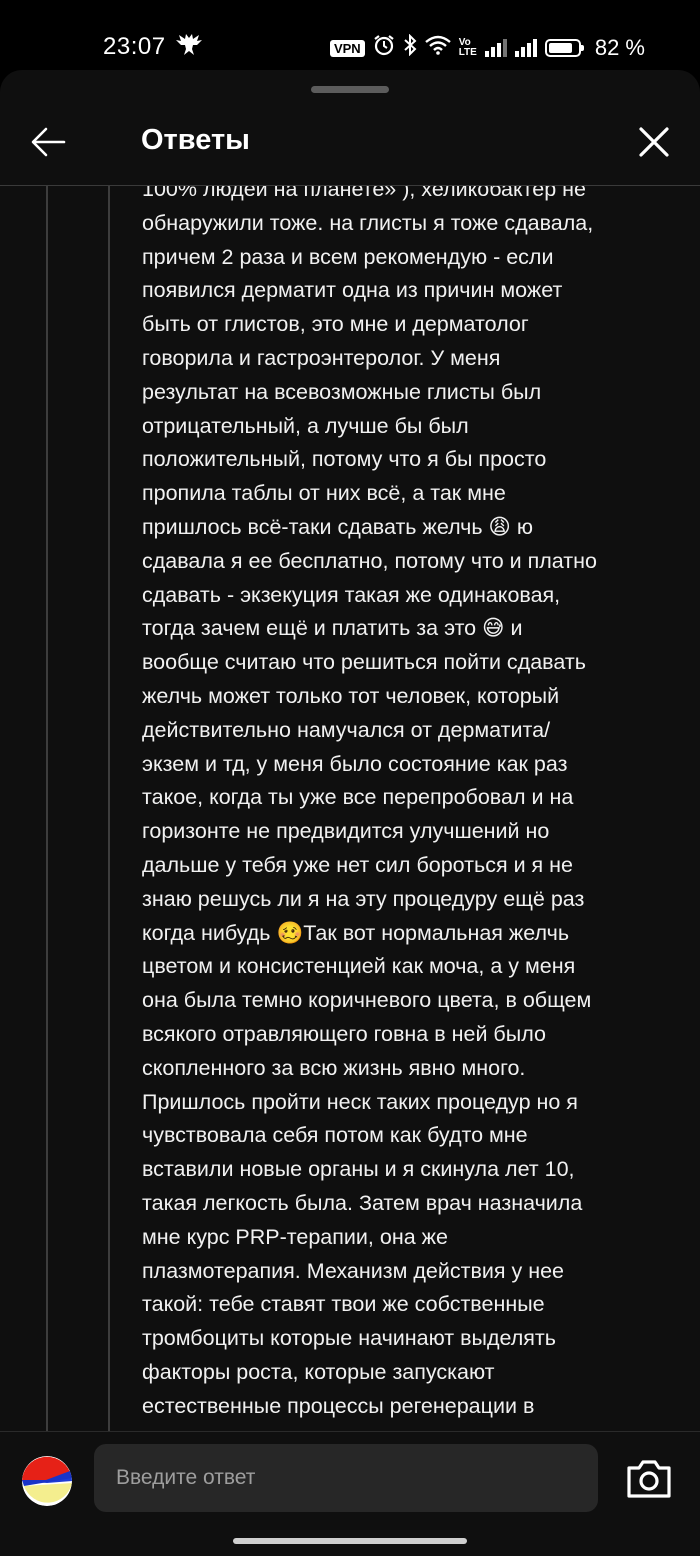 The height and width of the screenshot is (1556, 700). I want to click on bluetooth-icon, so click(410, 47).